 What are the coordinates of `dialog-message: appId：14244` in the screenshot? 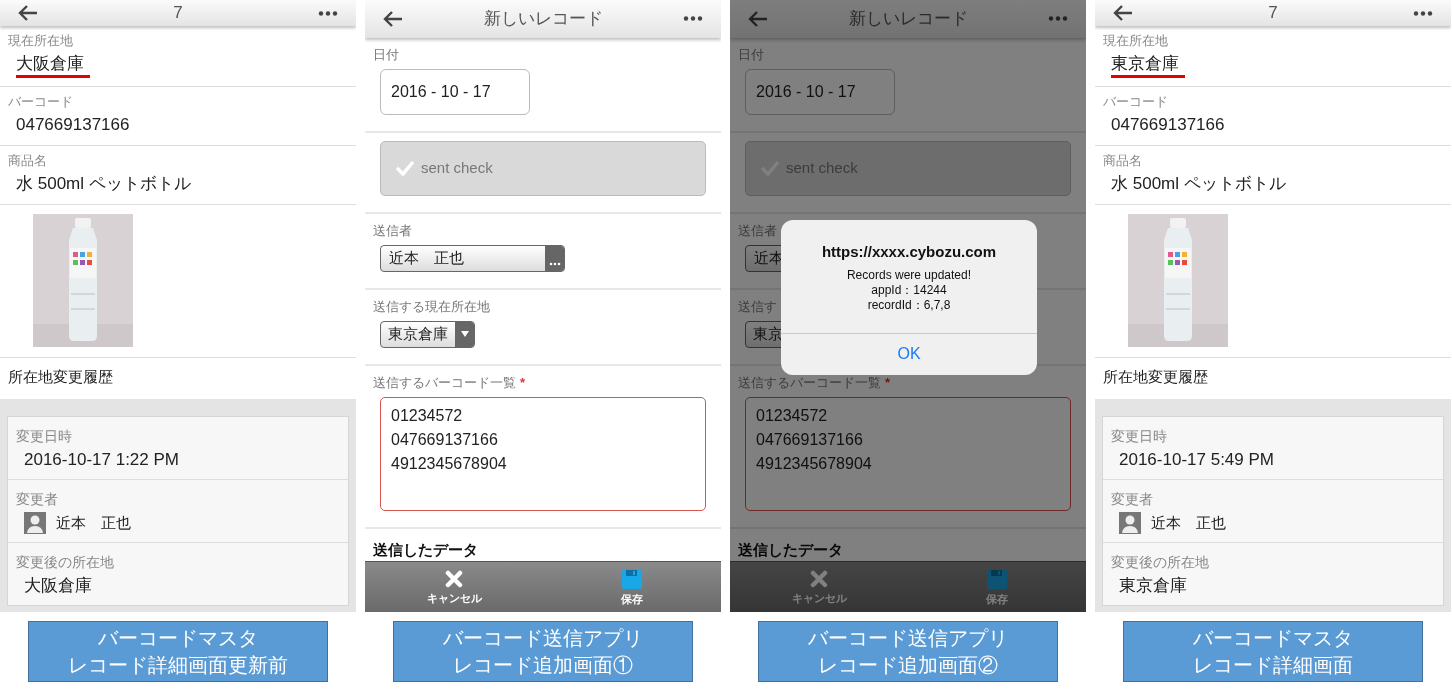 It's located at (909, 290).